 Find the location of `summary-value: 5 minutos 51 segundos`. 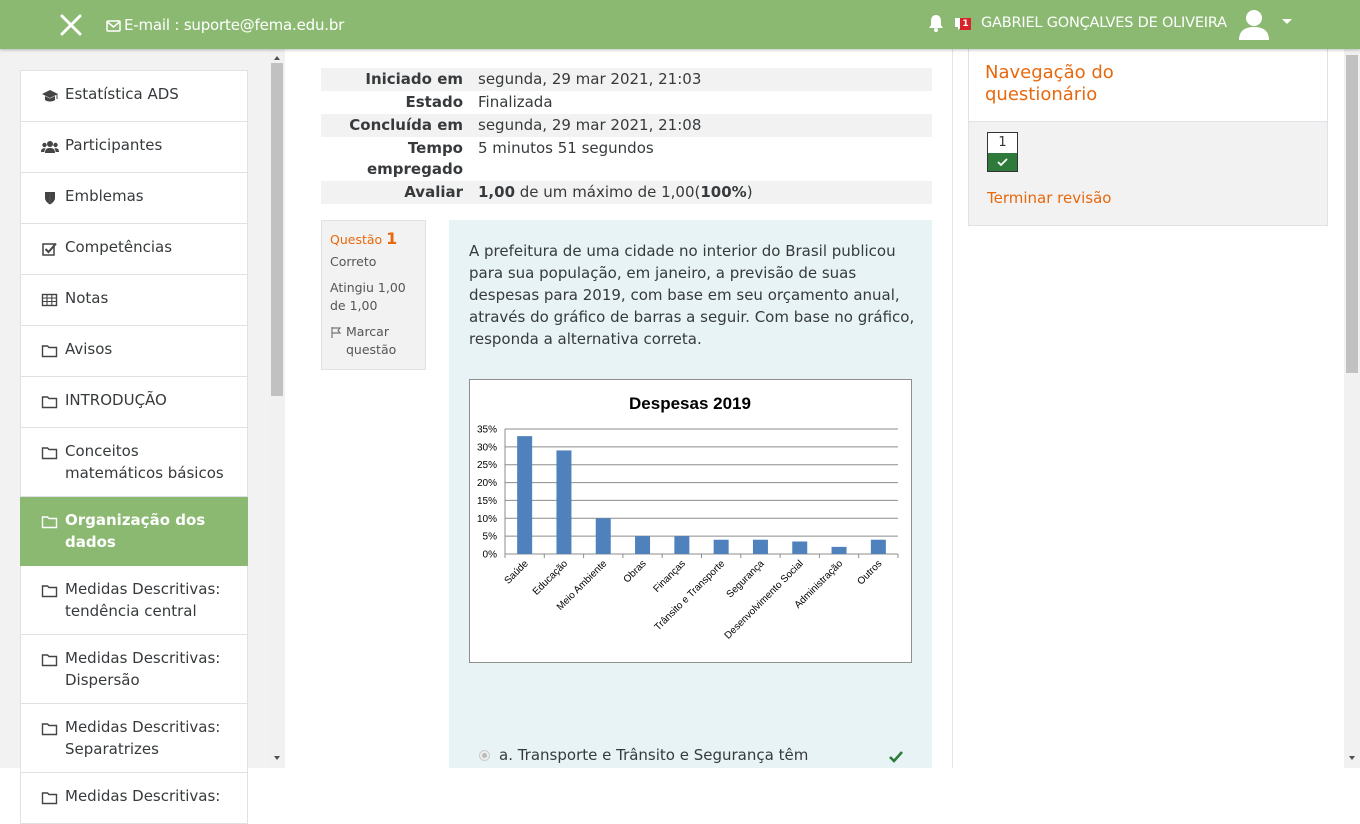

summary-value: 5 minutos 51 segundos is located at coordinates (566, 148).